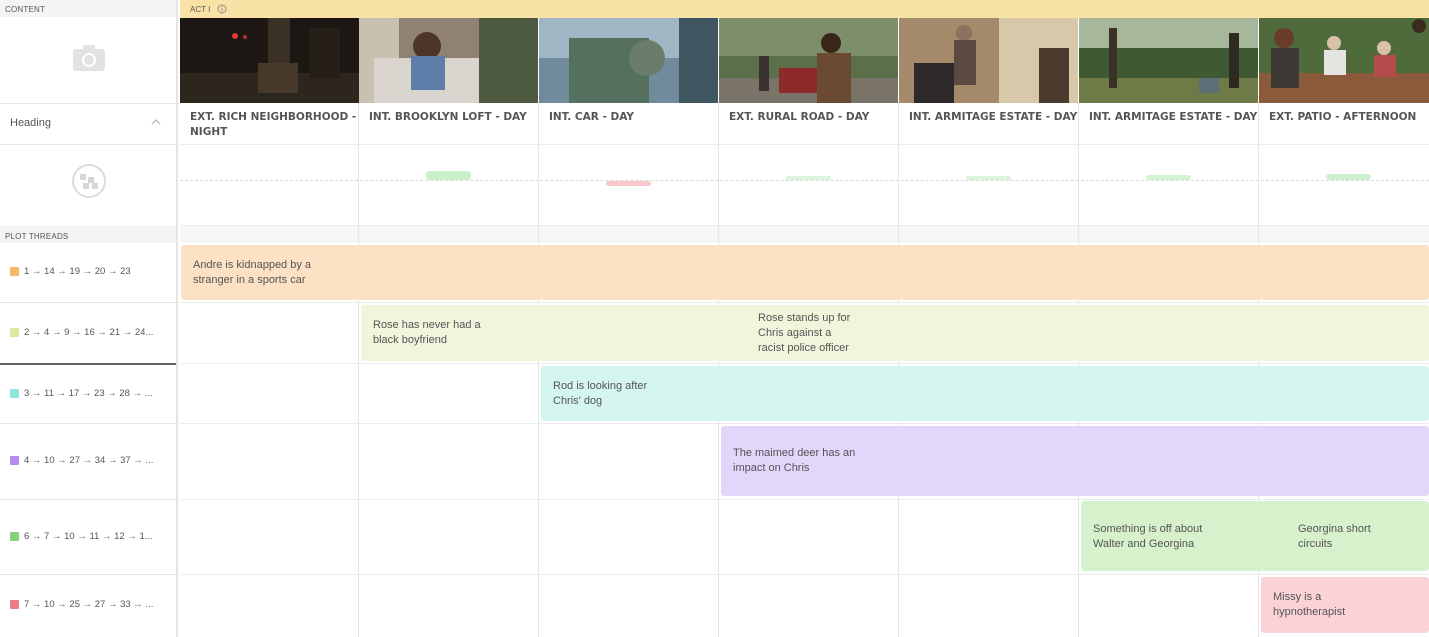  Describe the element at coordinates (794, 460) in the screenshot. I see `plot-card-text: The maimed deer has an impact on Chris` at that location.